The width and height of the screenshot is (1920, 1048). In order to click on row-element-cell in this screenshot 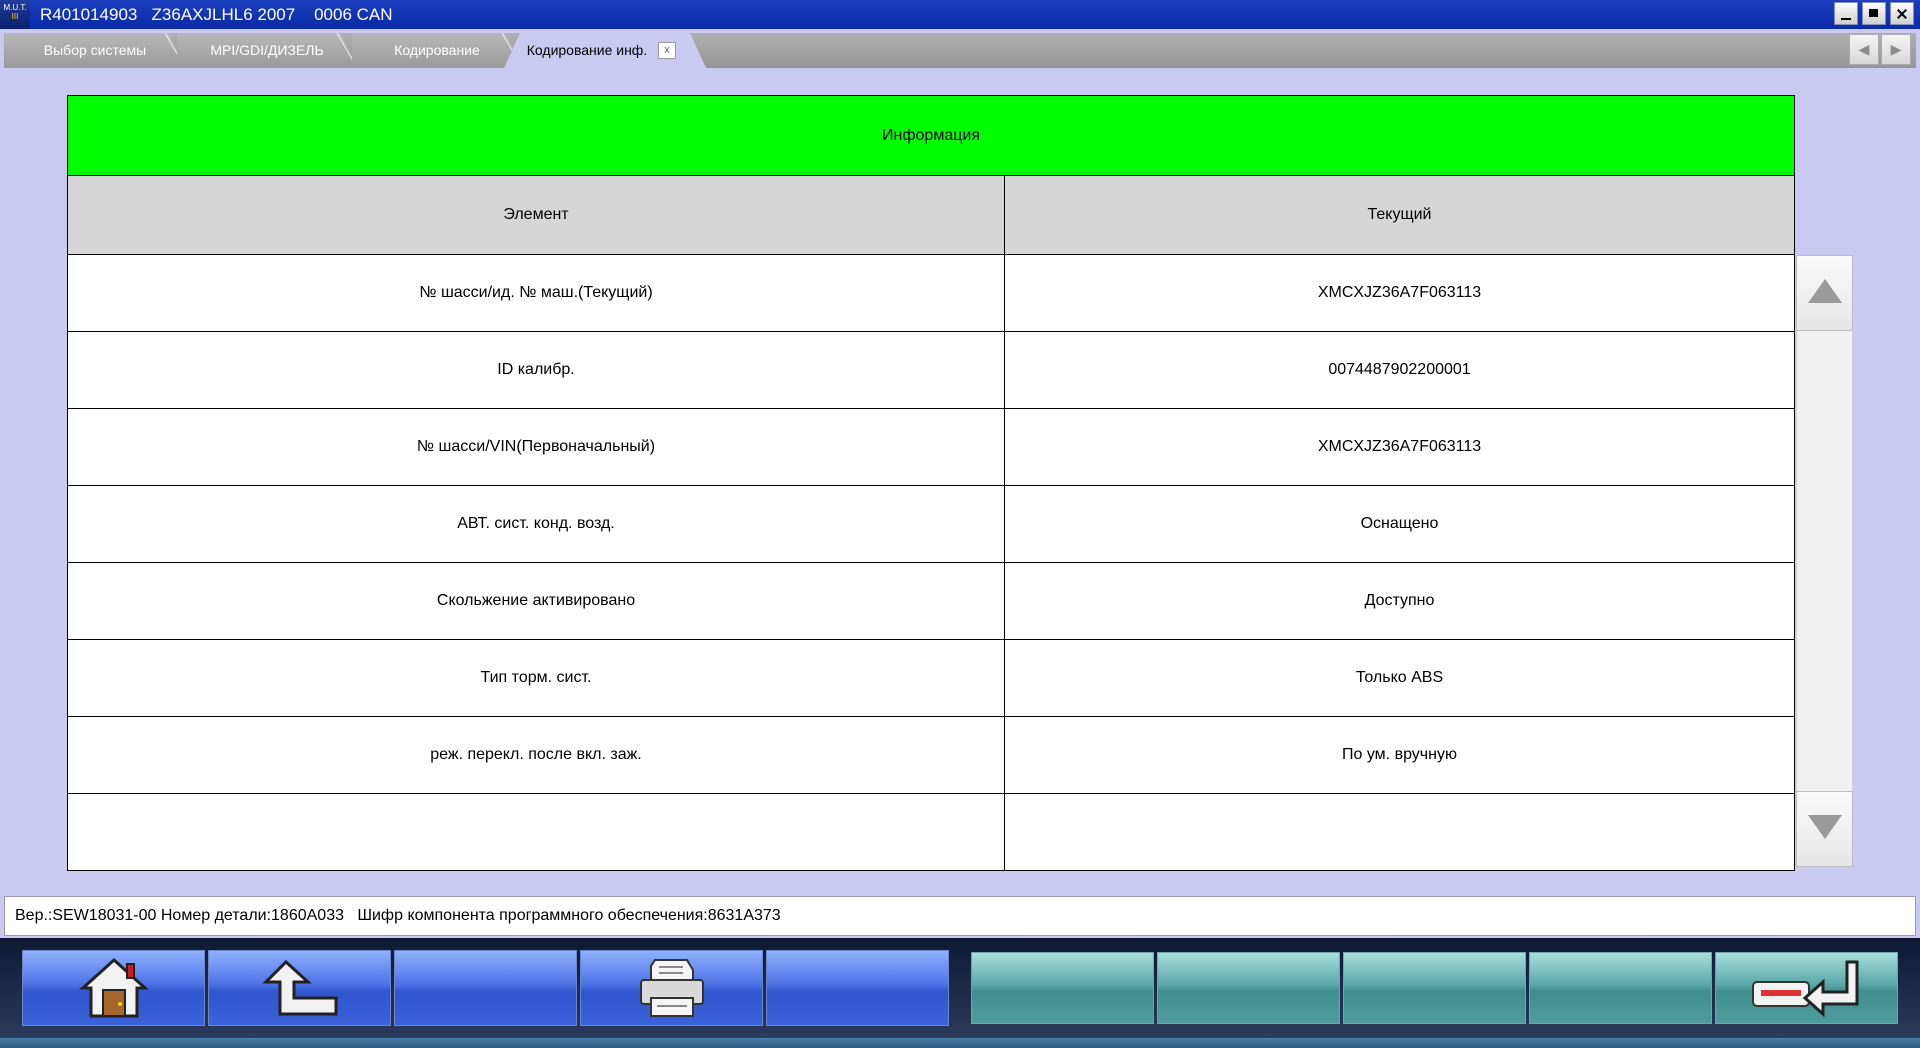, I will do `click(536, 832)`.